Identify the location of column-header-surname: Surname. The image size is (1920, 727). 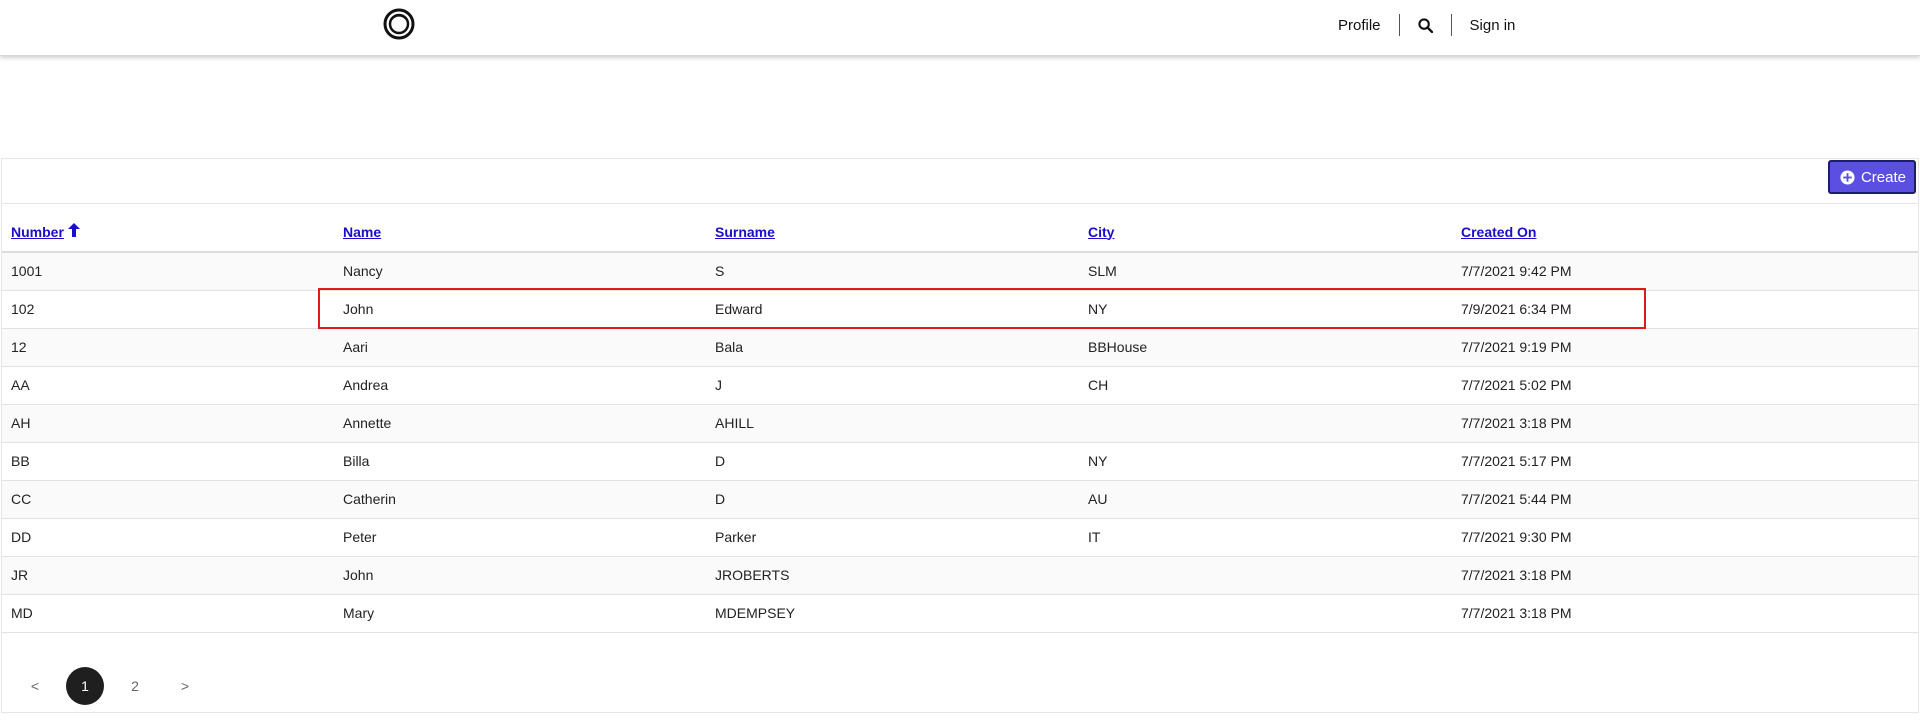
(892, 228).